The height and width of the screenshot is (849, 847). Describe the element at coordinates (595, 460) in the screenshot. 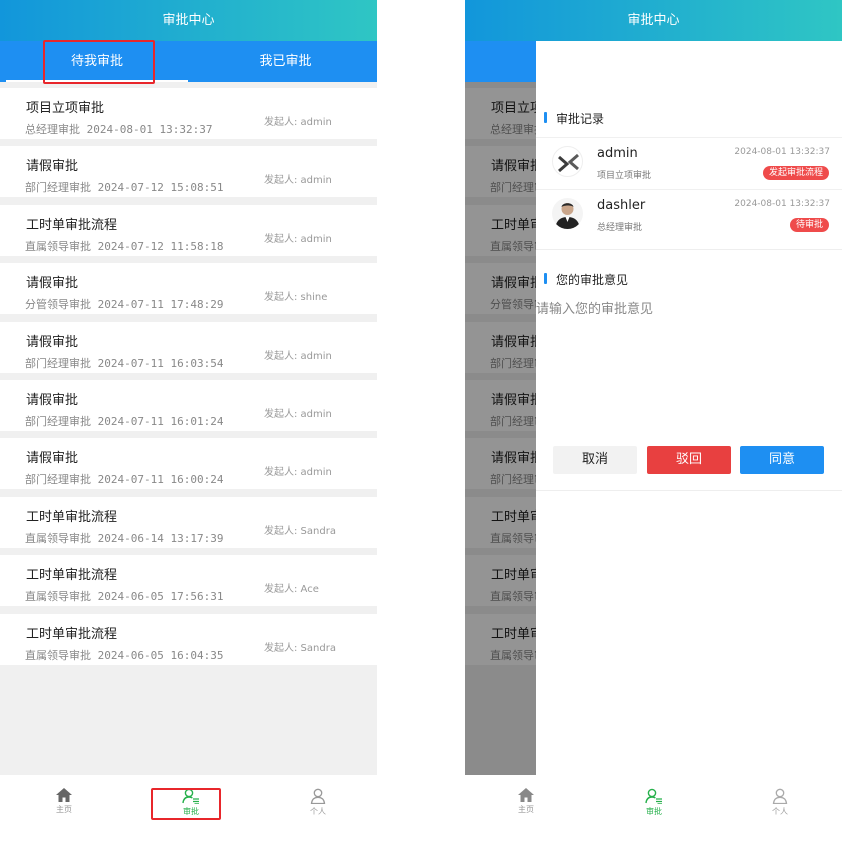

I see `cancel-button: 取消` at that location.